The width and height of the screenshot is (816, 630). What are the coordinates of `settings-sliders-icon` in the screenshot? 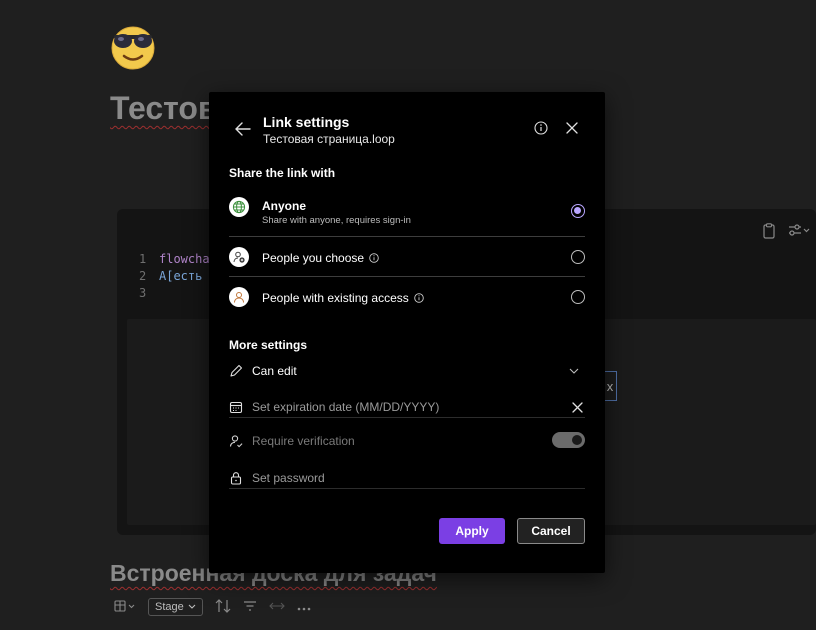 It's located at (799, 232).